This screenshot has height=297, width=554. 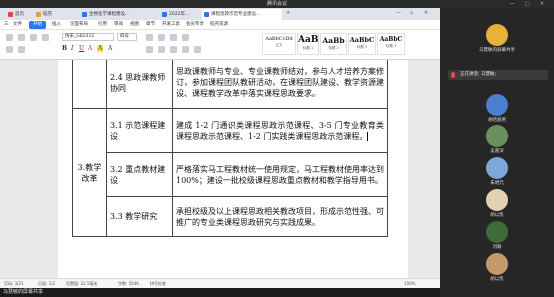 What do you see at coordinates (453, 75) in the screenshot?
I see `mic-icon` at bounding box center [453, 75].